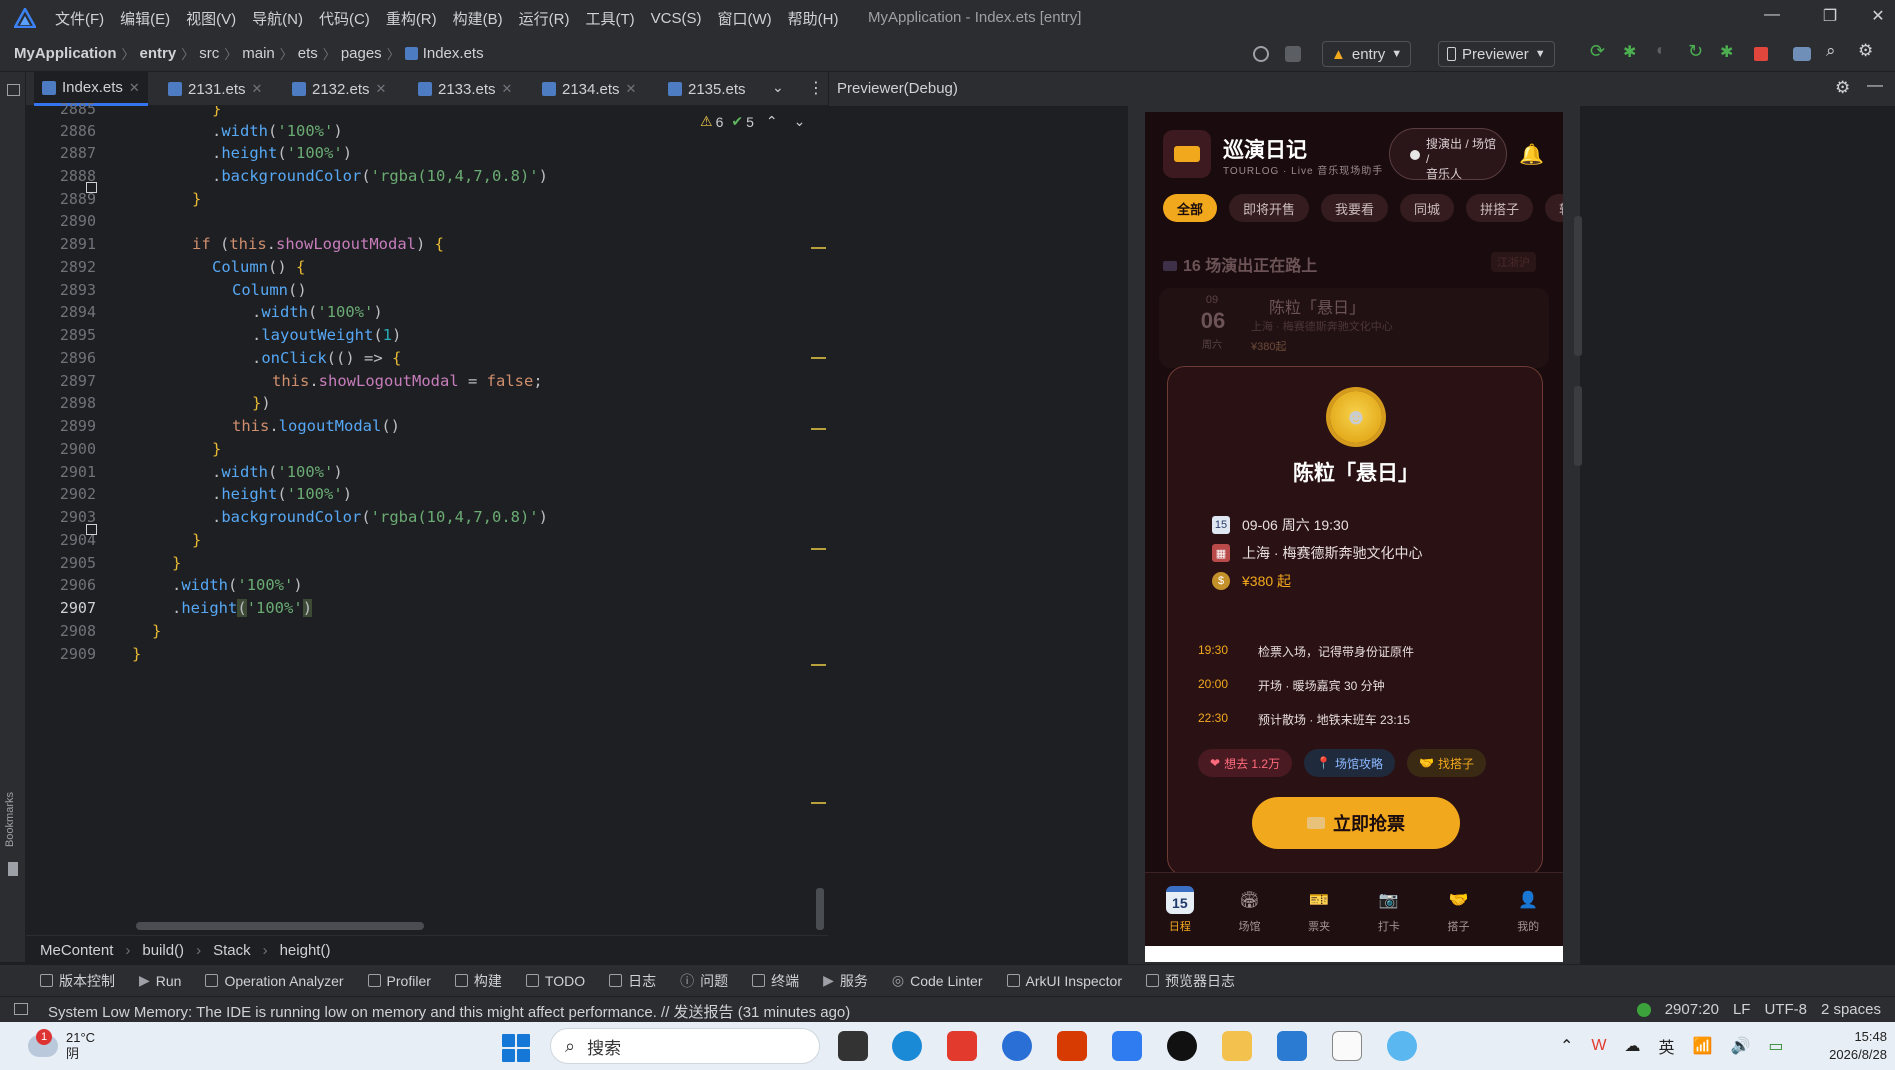 The height and width of the screenshot is (1070, 1895). What do you see at coordinates (744, 18) in the screenshot?
I see `menu-window: 窗口(W)` at bounding box center [744, 18].